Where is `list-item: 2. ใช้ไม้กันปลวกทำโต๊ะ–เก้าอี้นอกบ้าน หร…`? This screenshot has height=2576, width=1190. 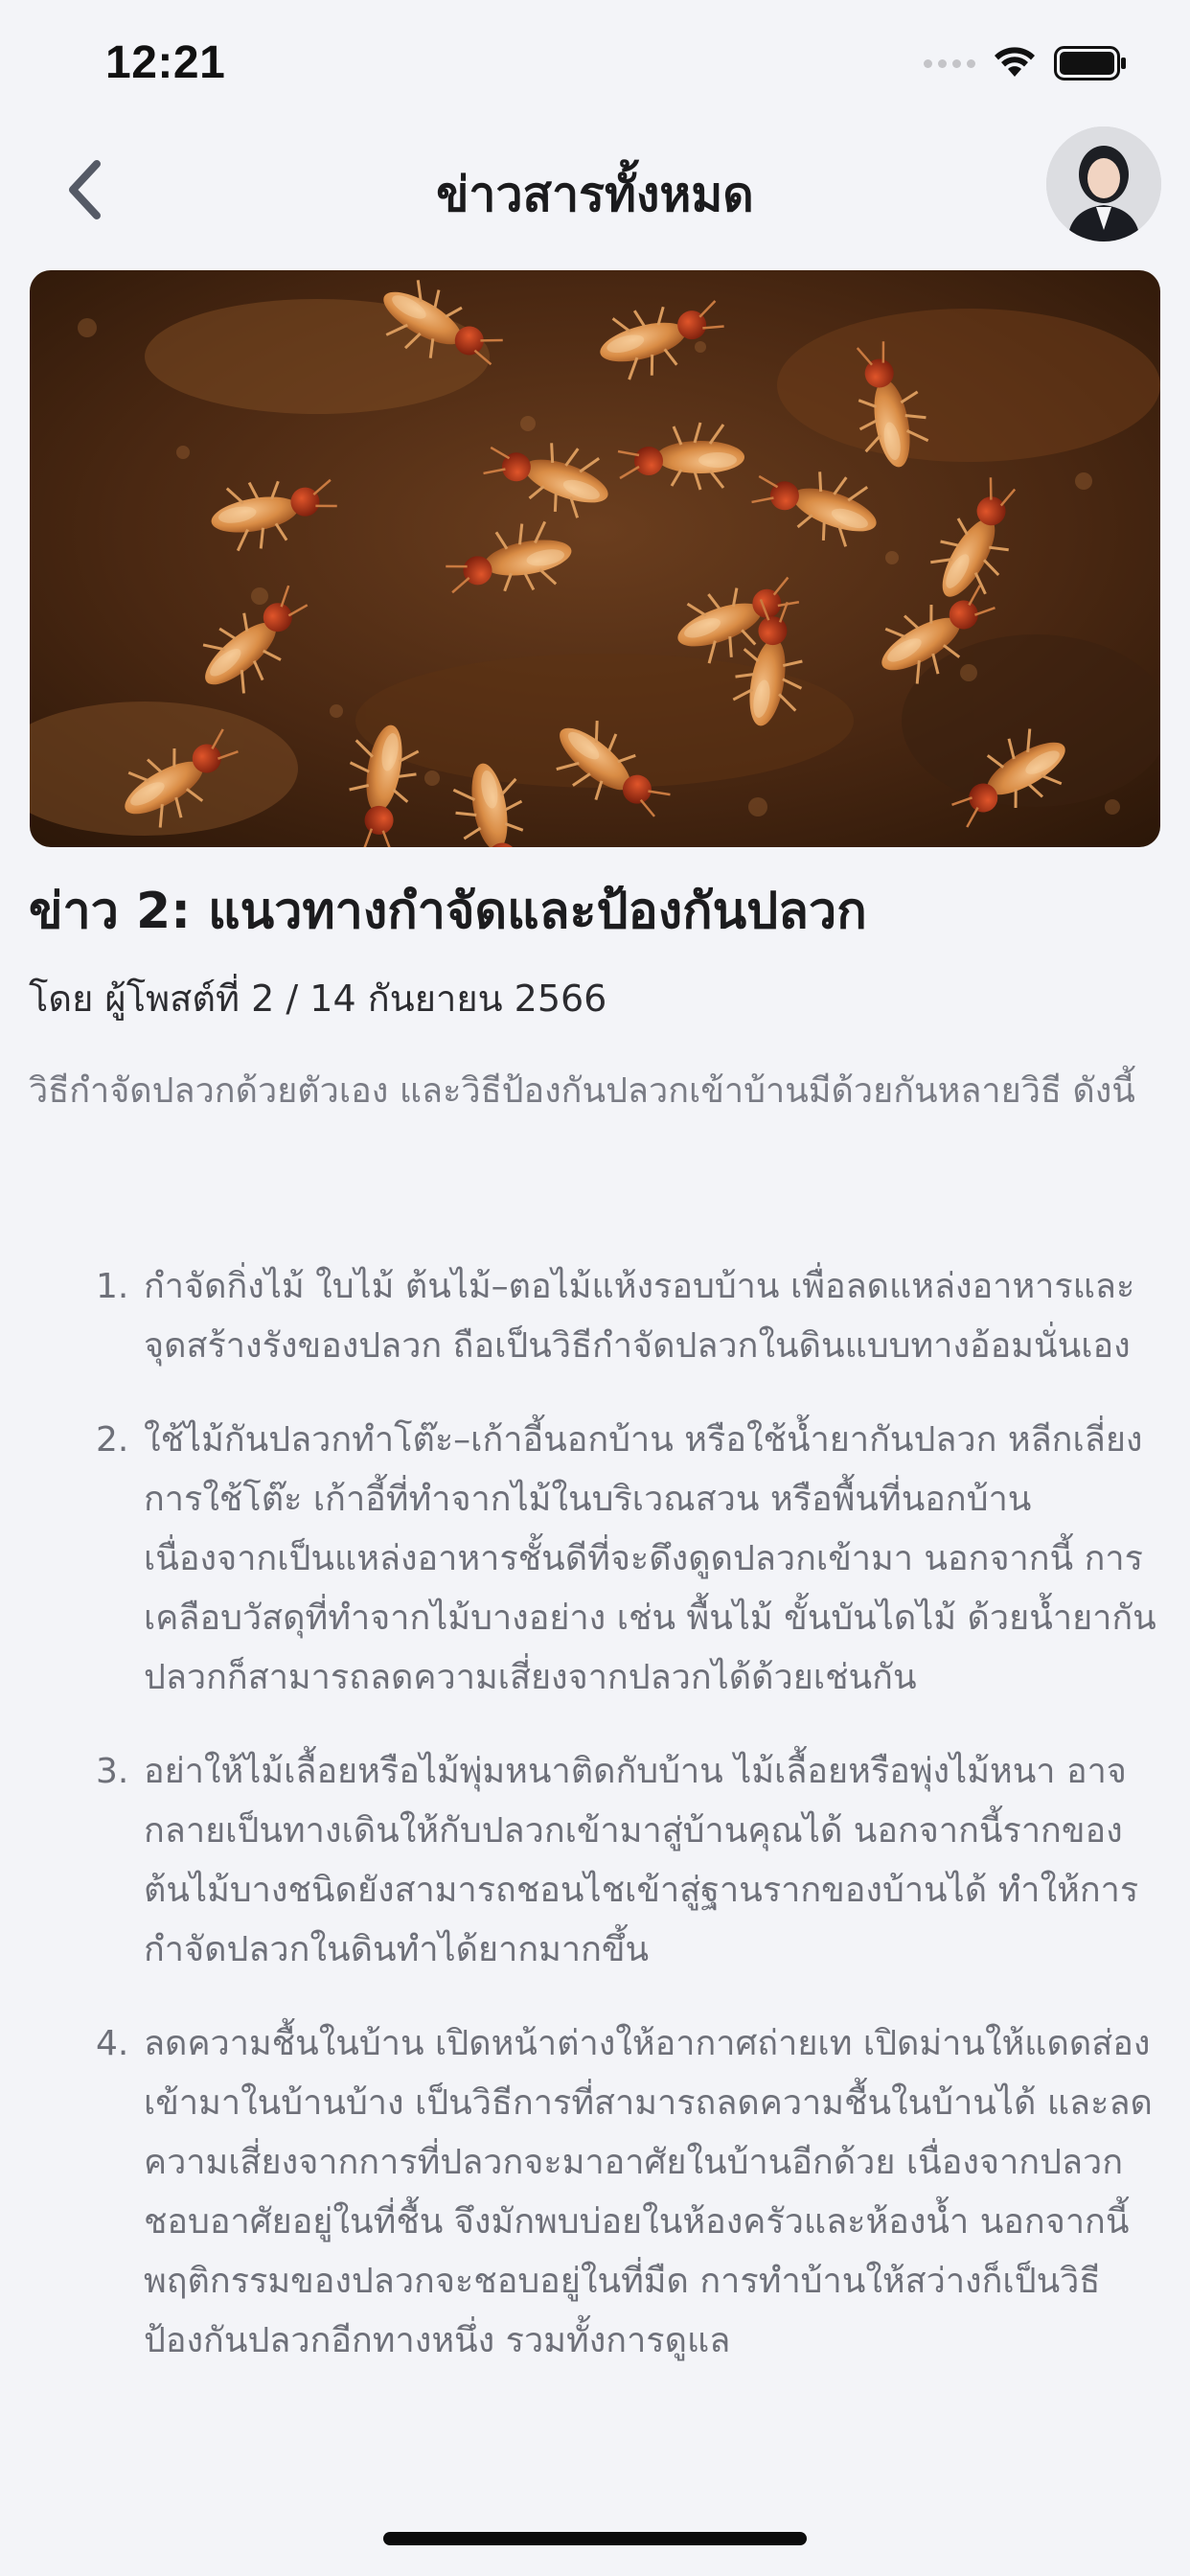
list-item: 2. ใช้ไม้กันปลวกทำโต๊ะ–เก้าอี้นอกบ้าน หร… is located at coordinates (627, 1559).